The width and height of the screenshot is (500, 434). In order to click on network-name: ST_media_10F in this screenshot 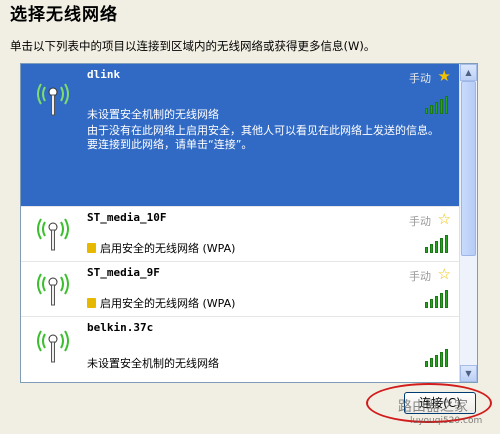, I will do `click(127, 217)`.